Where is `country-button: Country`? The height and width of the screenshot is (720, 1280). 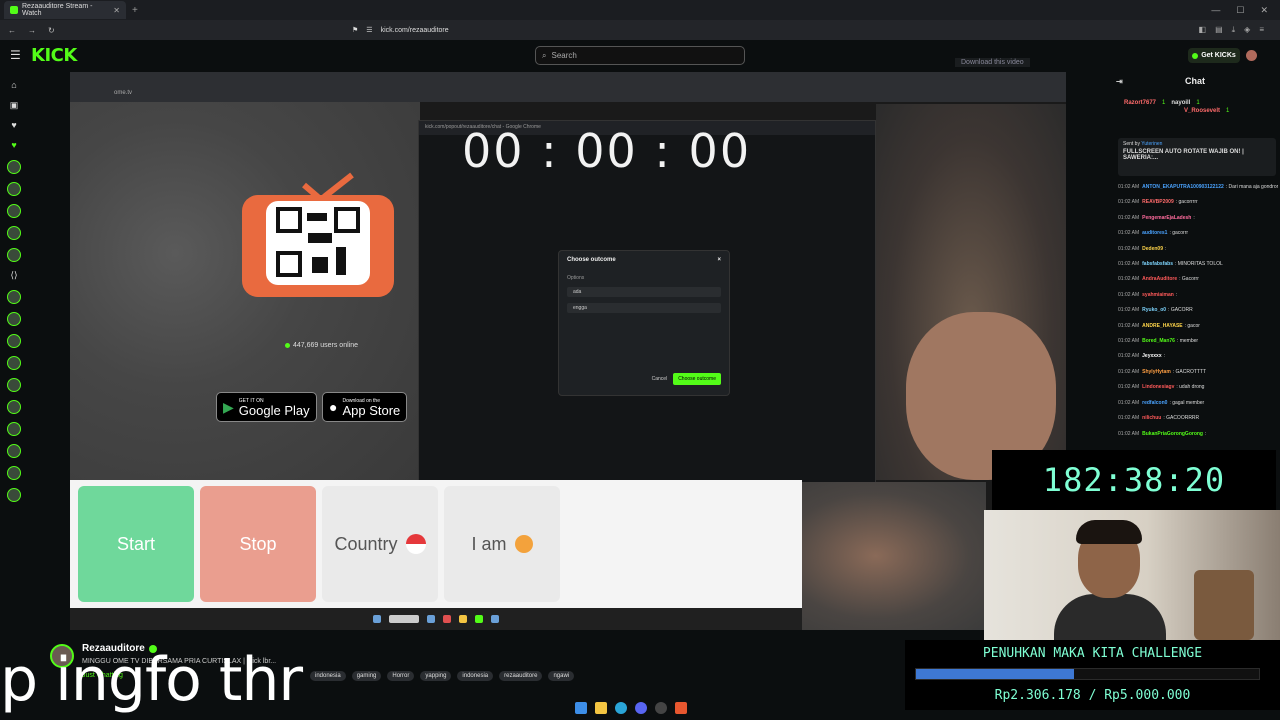 country-button: Country is located at coordinates (380, 544).